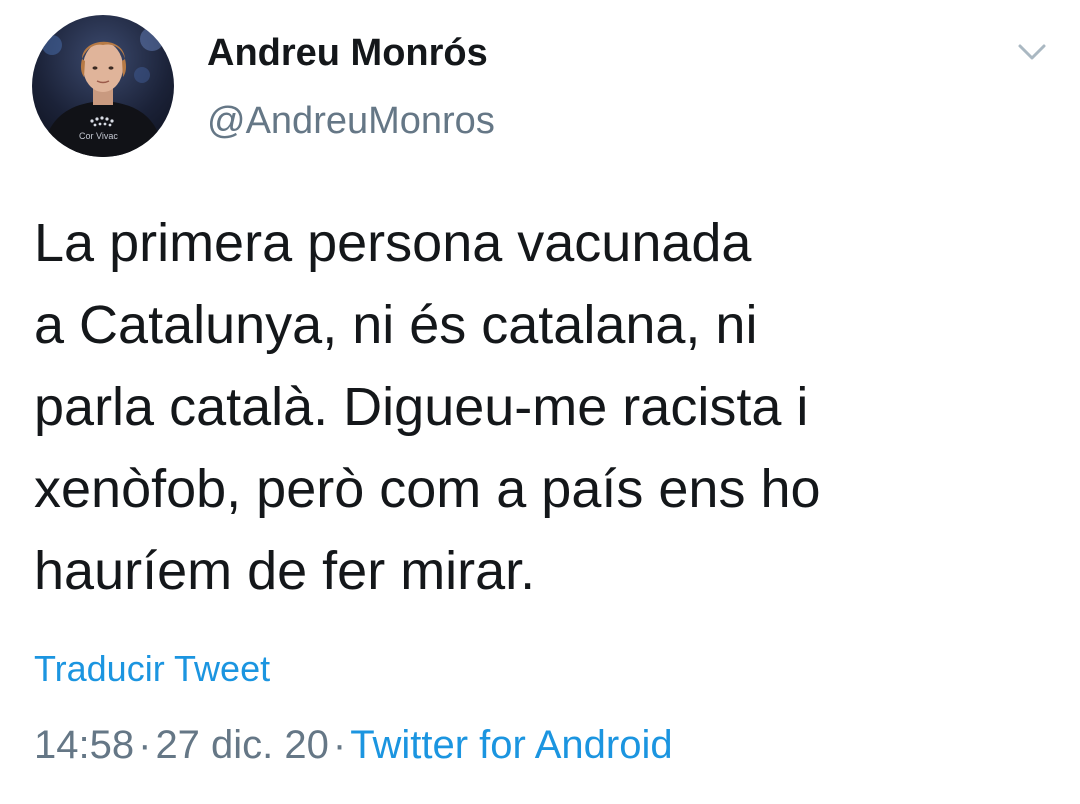 This screenshot has width=1080, height=804. Describe the element at coordinates (84, 745) in the screenshot. I see `tweet-time: 14:58` at that location.